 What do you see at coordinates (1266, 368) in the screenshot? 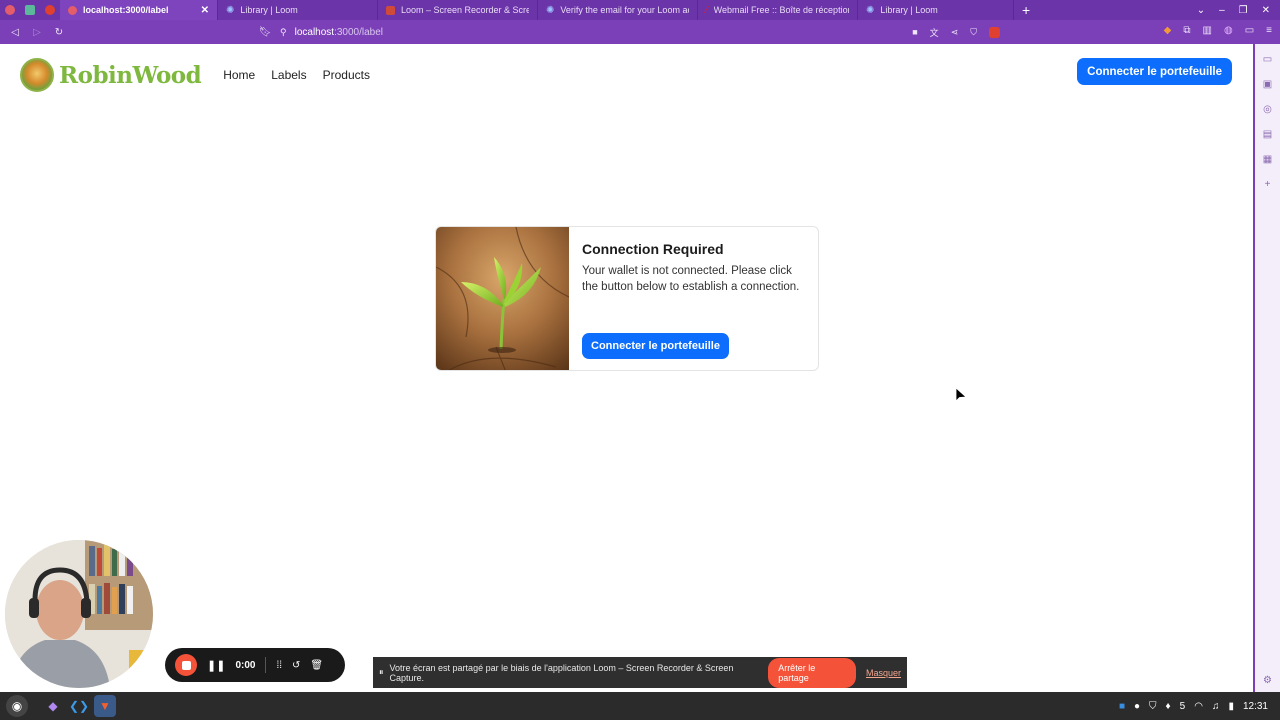
I see `browser-sidebar: ▭ ▣ ◎ ▤ ▦ + ⚙` at bounding box center [1266, 368].